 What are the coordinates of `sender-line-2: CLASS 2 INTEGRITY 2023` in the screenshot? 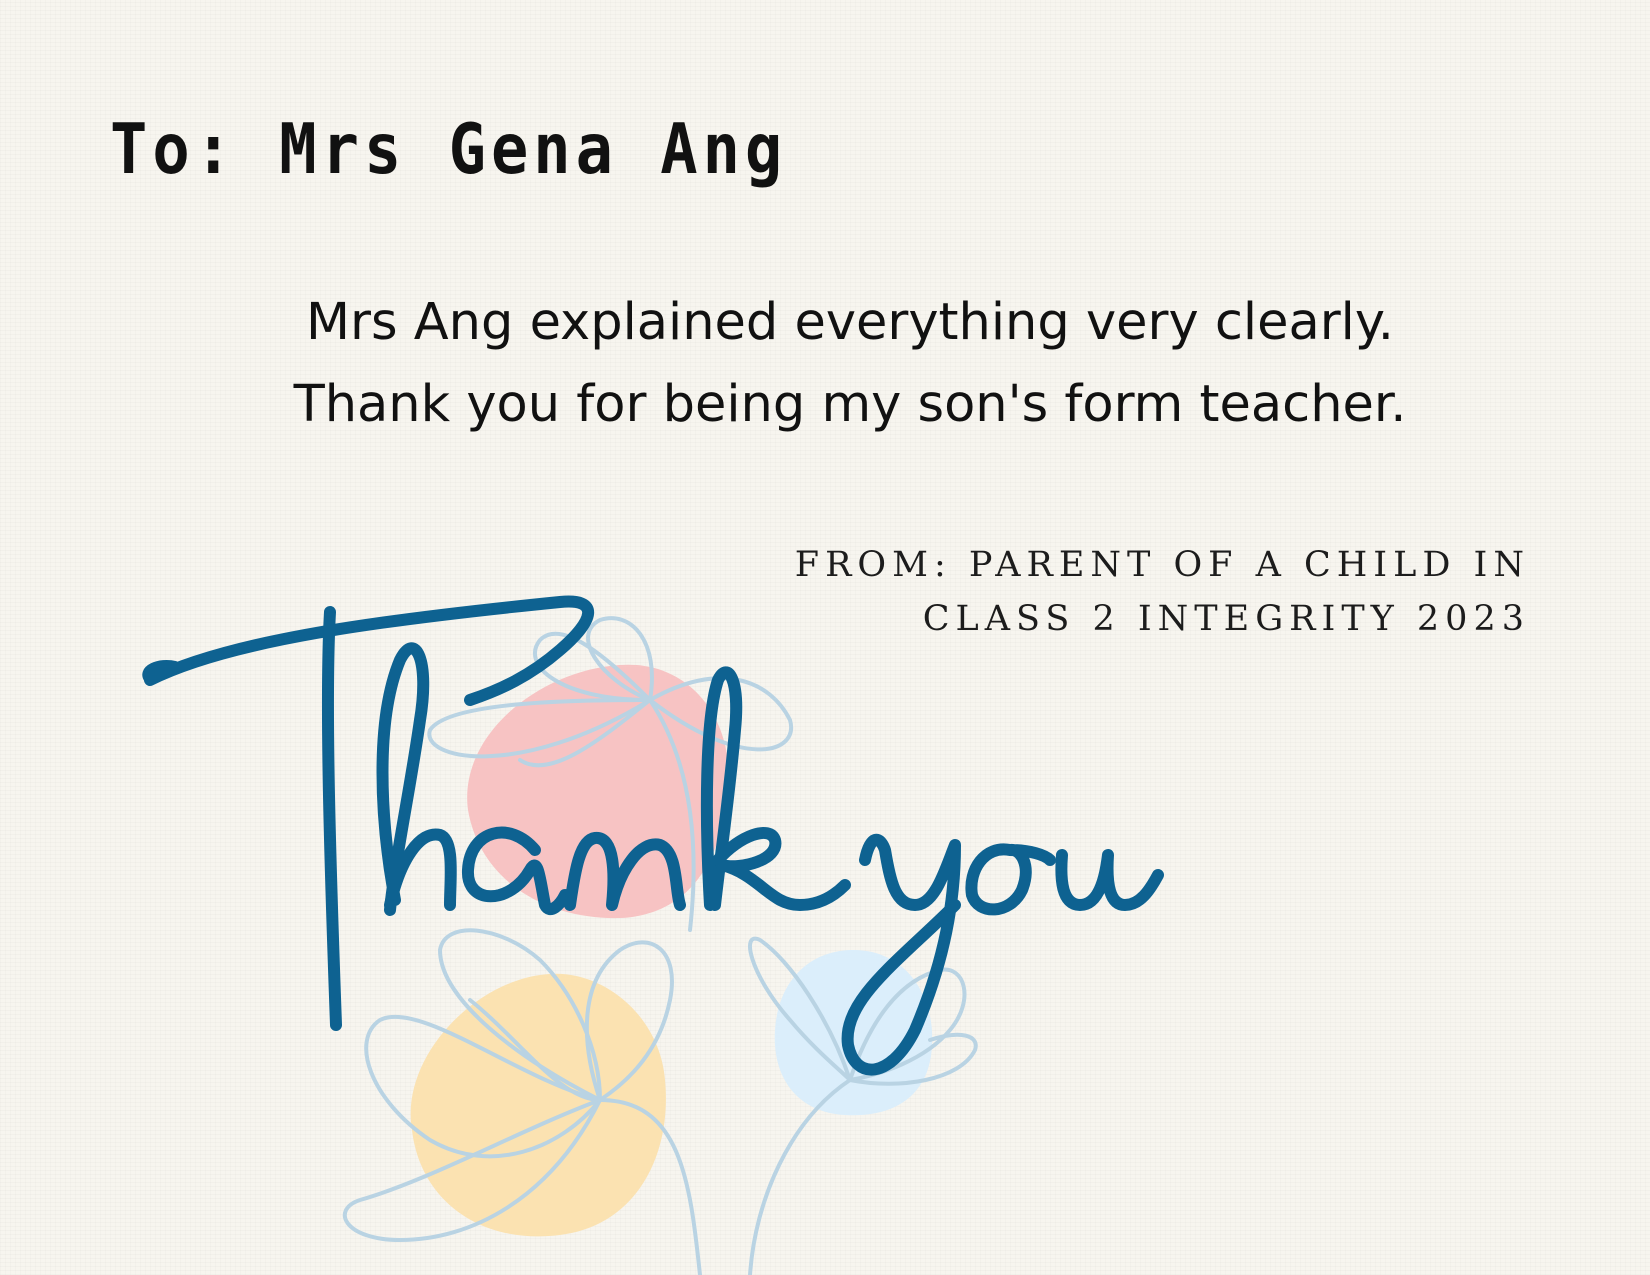 It's located at (1226, 619).